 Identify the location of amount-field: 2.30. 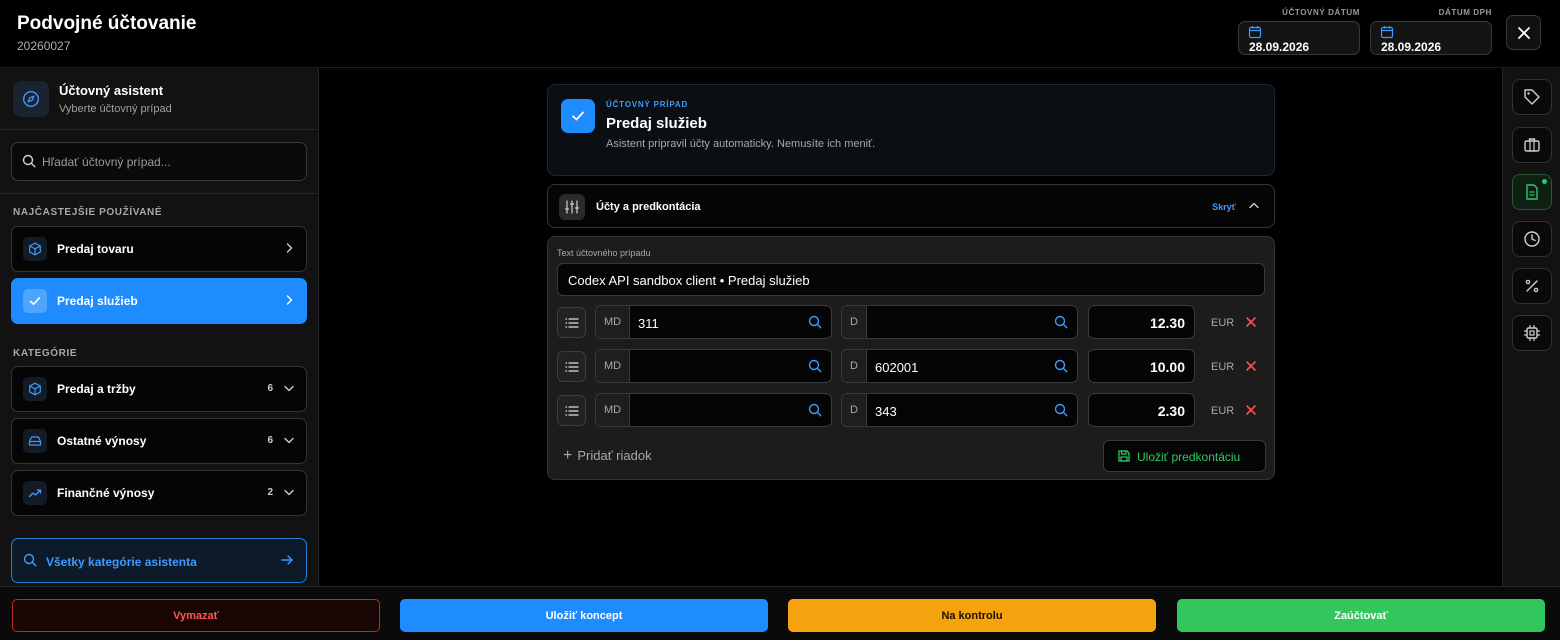
(1141, 410).